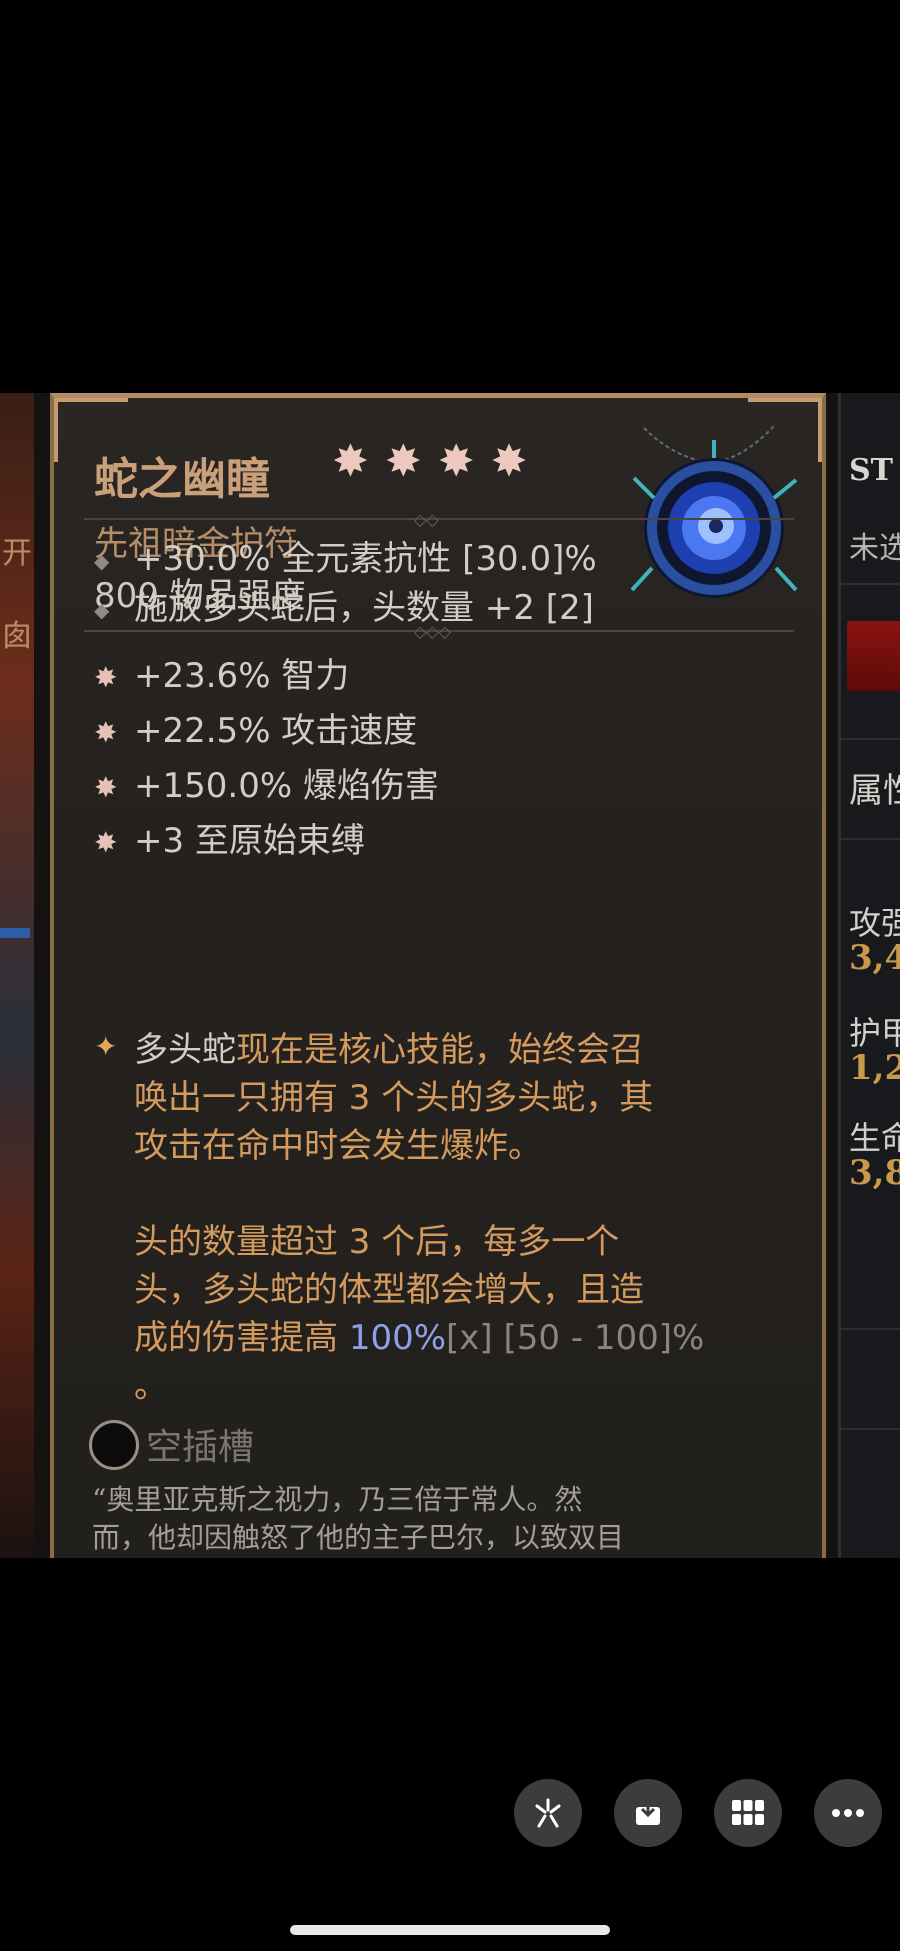 The image size is (900, 1951). Describe the element at coordinates (242, 676) in the screenshot. I see `affix-text: +23.6% 智力` at that location.